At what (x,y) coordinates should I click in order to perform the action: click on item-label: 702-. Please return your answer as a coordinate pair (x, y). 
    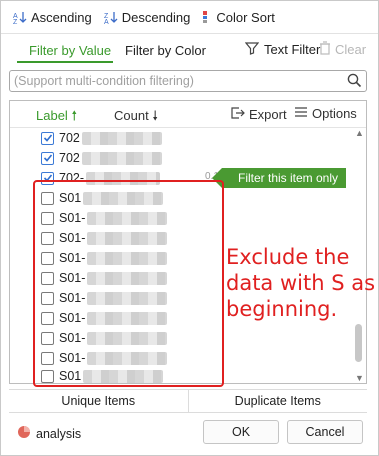
    Looking at the image, I should click on (72, 178).